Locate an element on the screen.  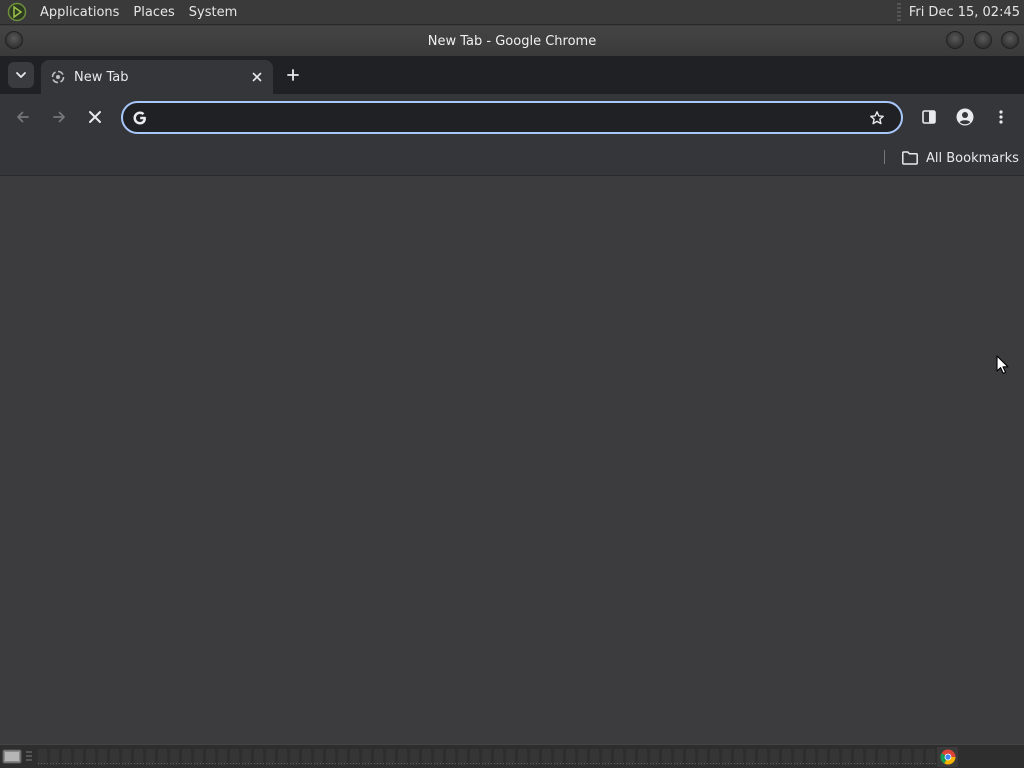
back-button is located at coordinates (23, 117).